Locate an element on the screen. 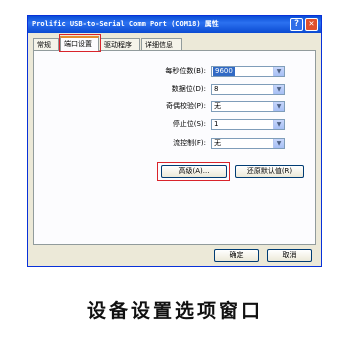 Image resolution: width=350 pixels, height=350 pixels. stop-bits-label: 停止位(S): is located at coordinates (189, 124).